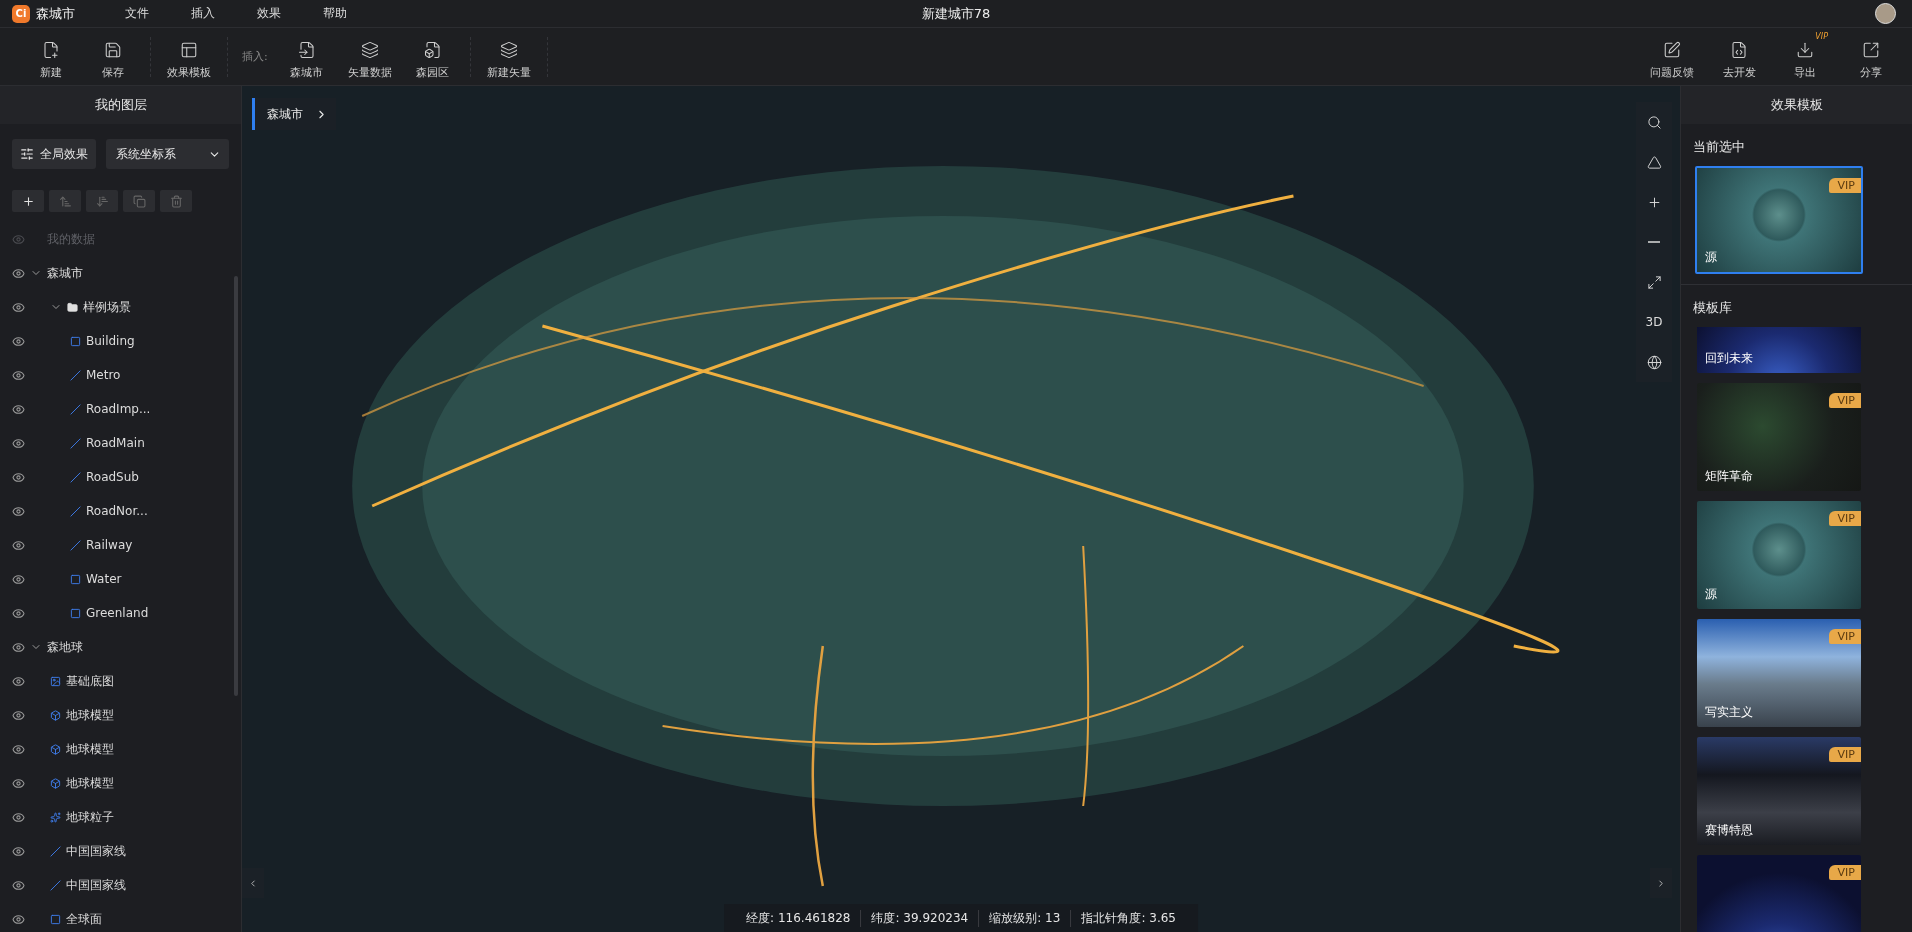  Describe the element at coordinates (107, 307) in the screenshot. I see `layer-name: 样例场景` at that location.